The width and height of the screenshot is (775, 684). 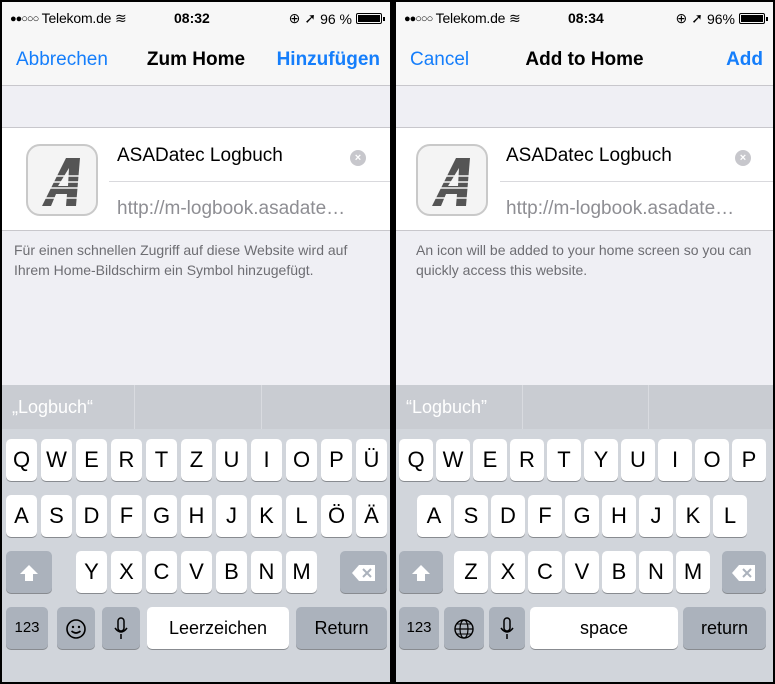 I want to click on cancel-button: Cancel, so click(x=439, y=60).